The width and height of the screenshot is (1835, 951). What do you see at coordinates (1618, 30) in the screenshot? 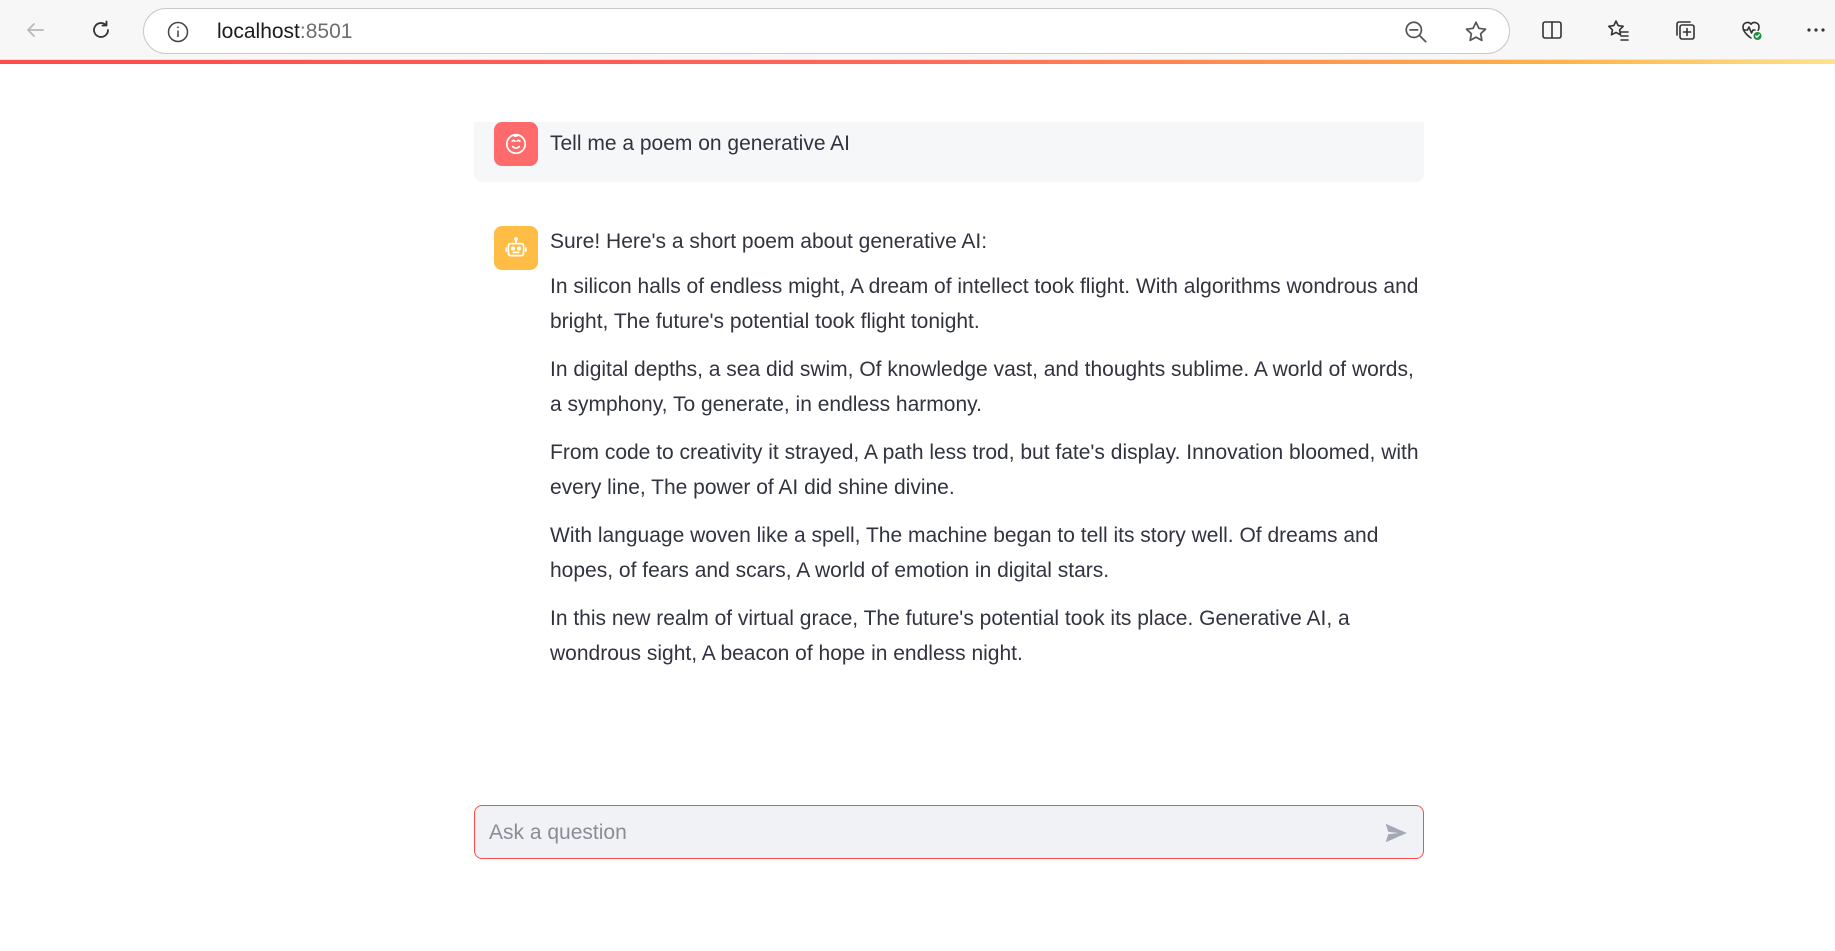
I see `favorites-list-icon` at bounding box center [1618, 30].